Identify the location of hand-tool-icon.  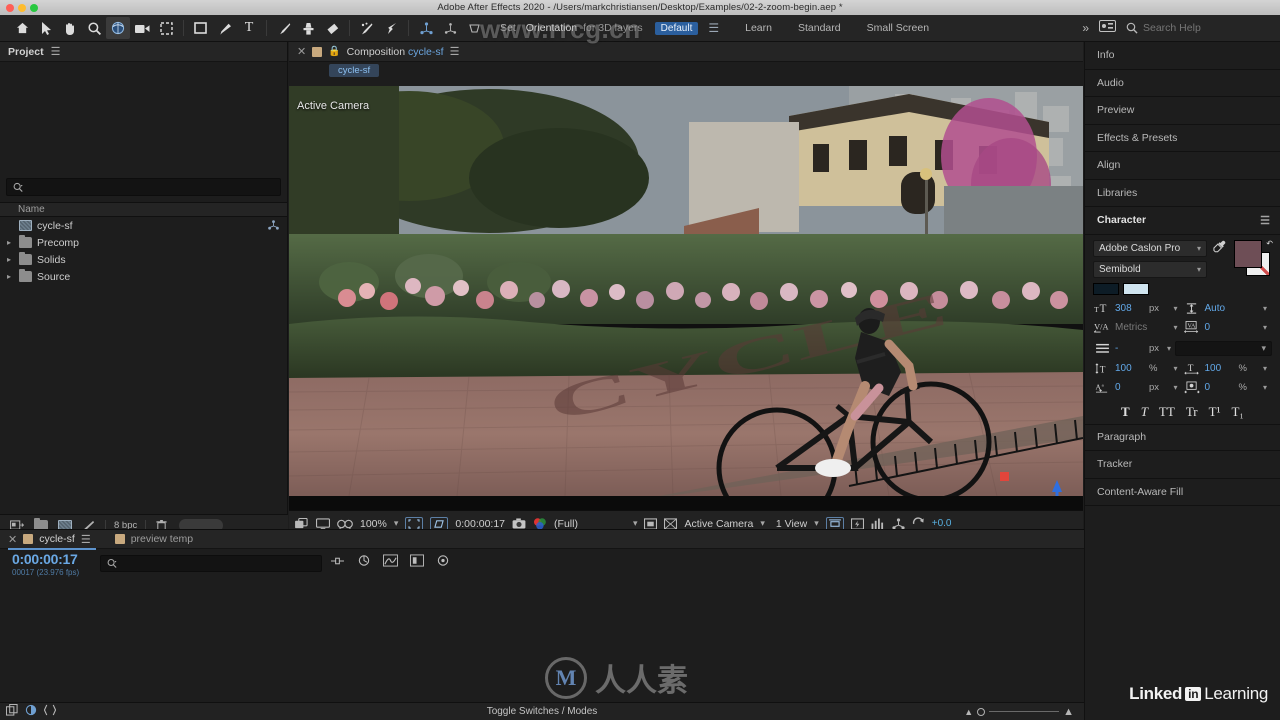
(70, 28).